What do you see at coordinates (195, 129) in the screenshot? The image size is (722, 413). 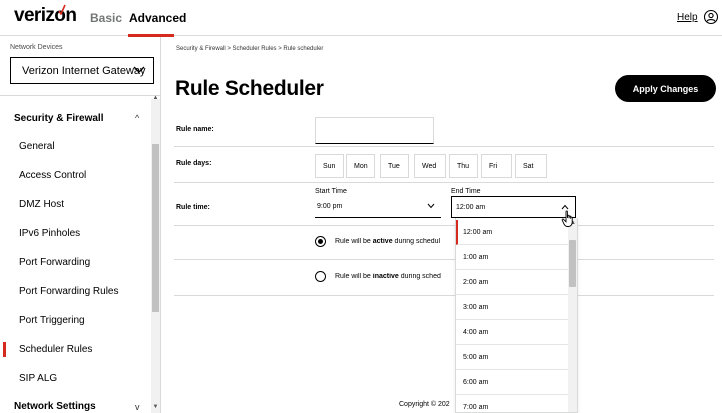 I see `rule-name-label: Rule name:` at bounding box center [195, 129].